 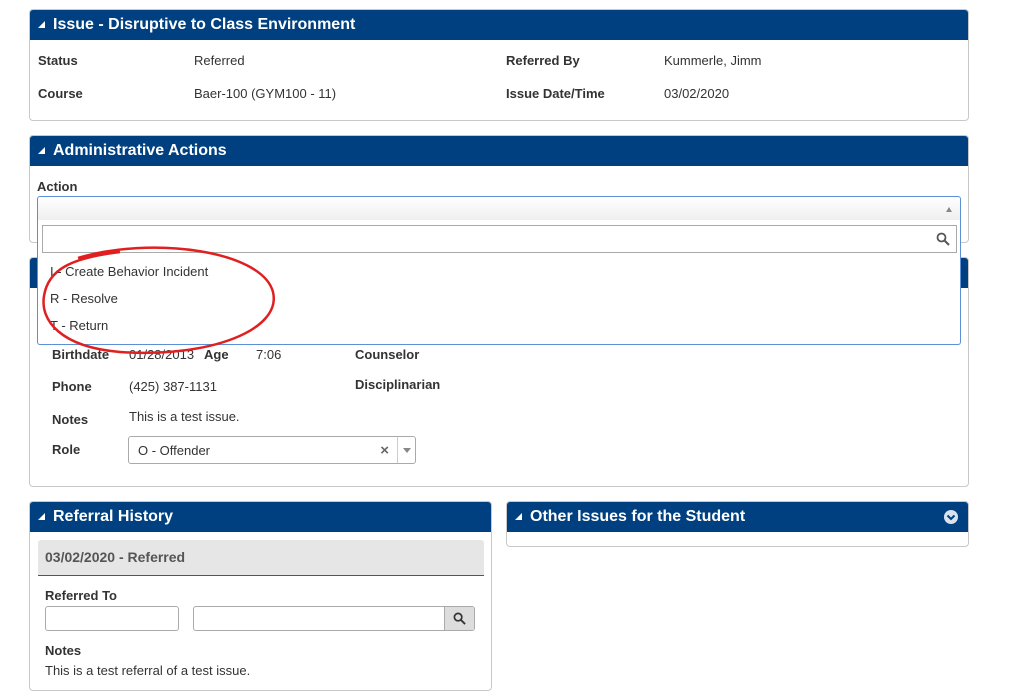 What do you see at coordinates (261, 558) in the screenshot?
I see `referral-entry-header: 03/02/2020 - Referred` at bounding box center [261, 558].